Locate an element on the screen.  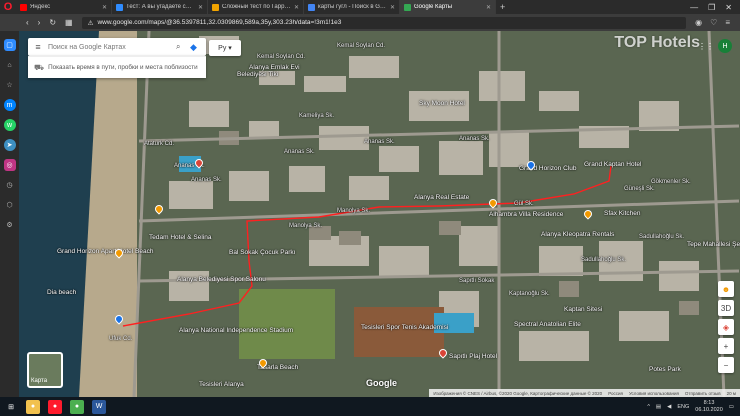
compass-icon: ◈ is located at coordinates (726, 327).